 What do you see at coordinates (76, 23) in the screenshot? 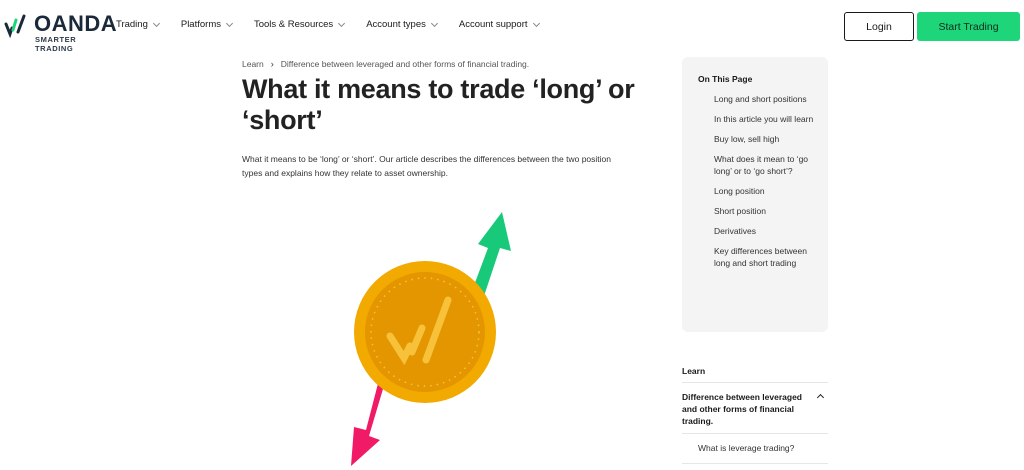
I see `brand-name: OANDA` at bounding box center [76, 23].